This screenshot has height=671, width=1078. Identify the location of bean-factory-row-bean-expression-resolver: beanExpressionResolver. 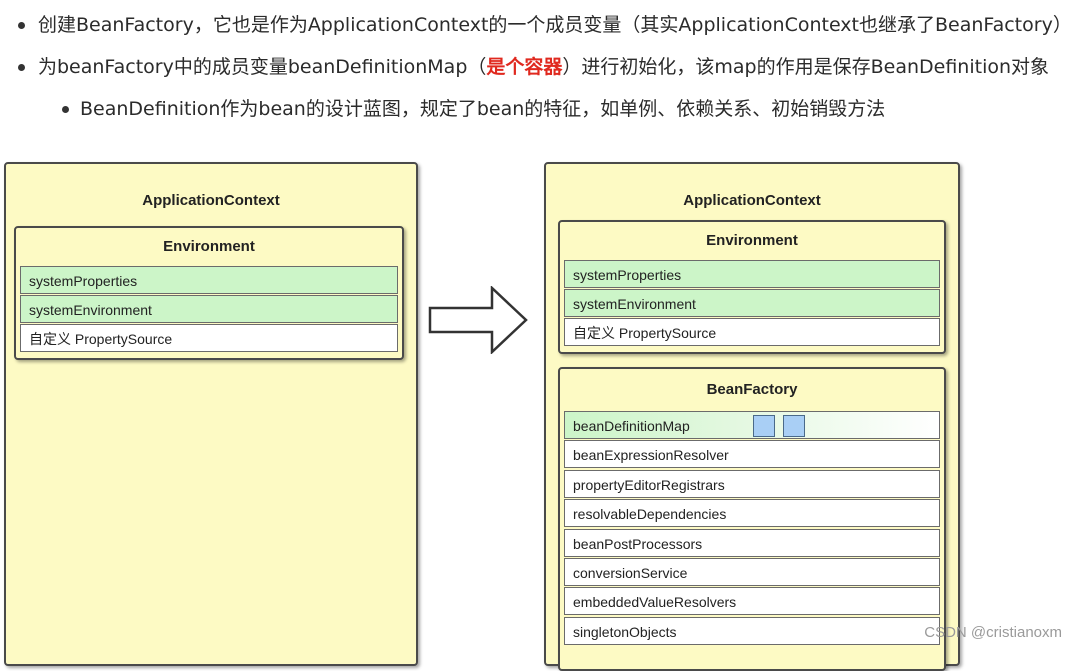
(752, 454).